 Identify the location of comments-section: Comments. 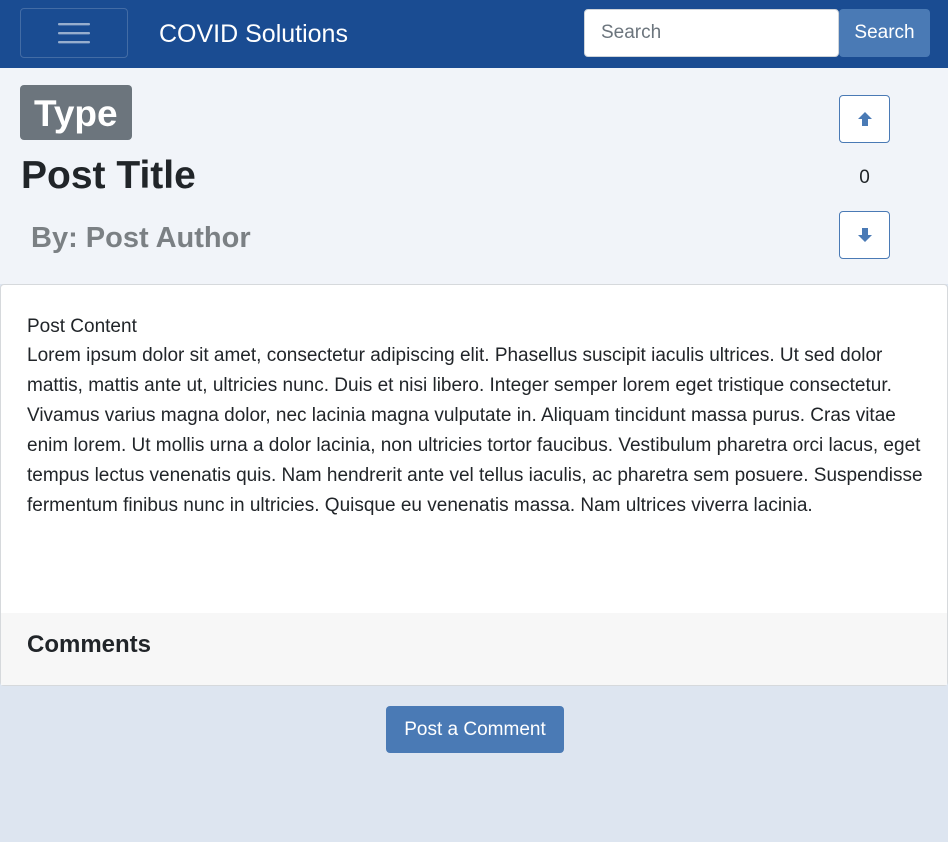
(474, 649).